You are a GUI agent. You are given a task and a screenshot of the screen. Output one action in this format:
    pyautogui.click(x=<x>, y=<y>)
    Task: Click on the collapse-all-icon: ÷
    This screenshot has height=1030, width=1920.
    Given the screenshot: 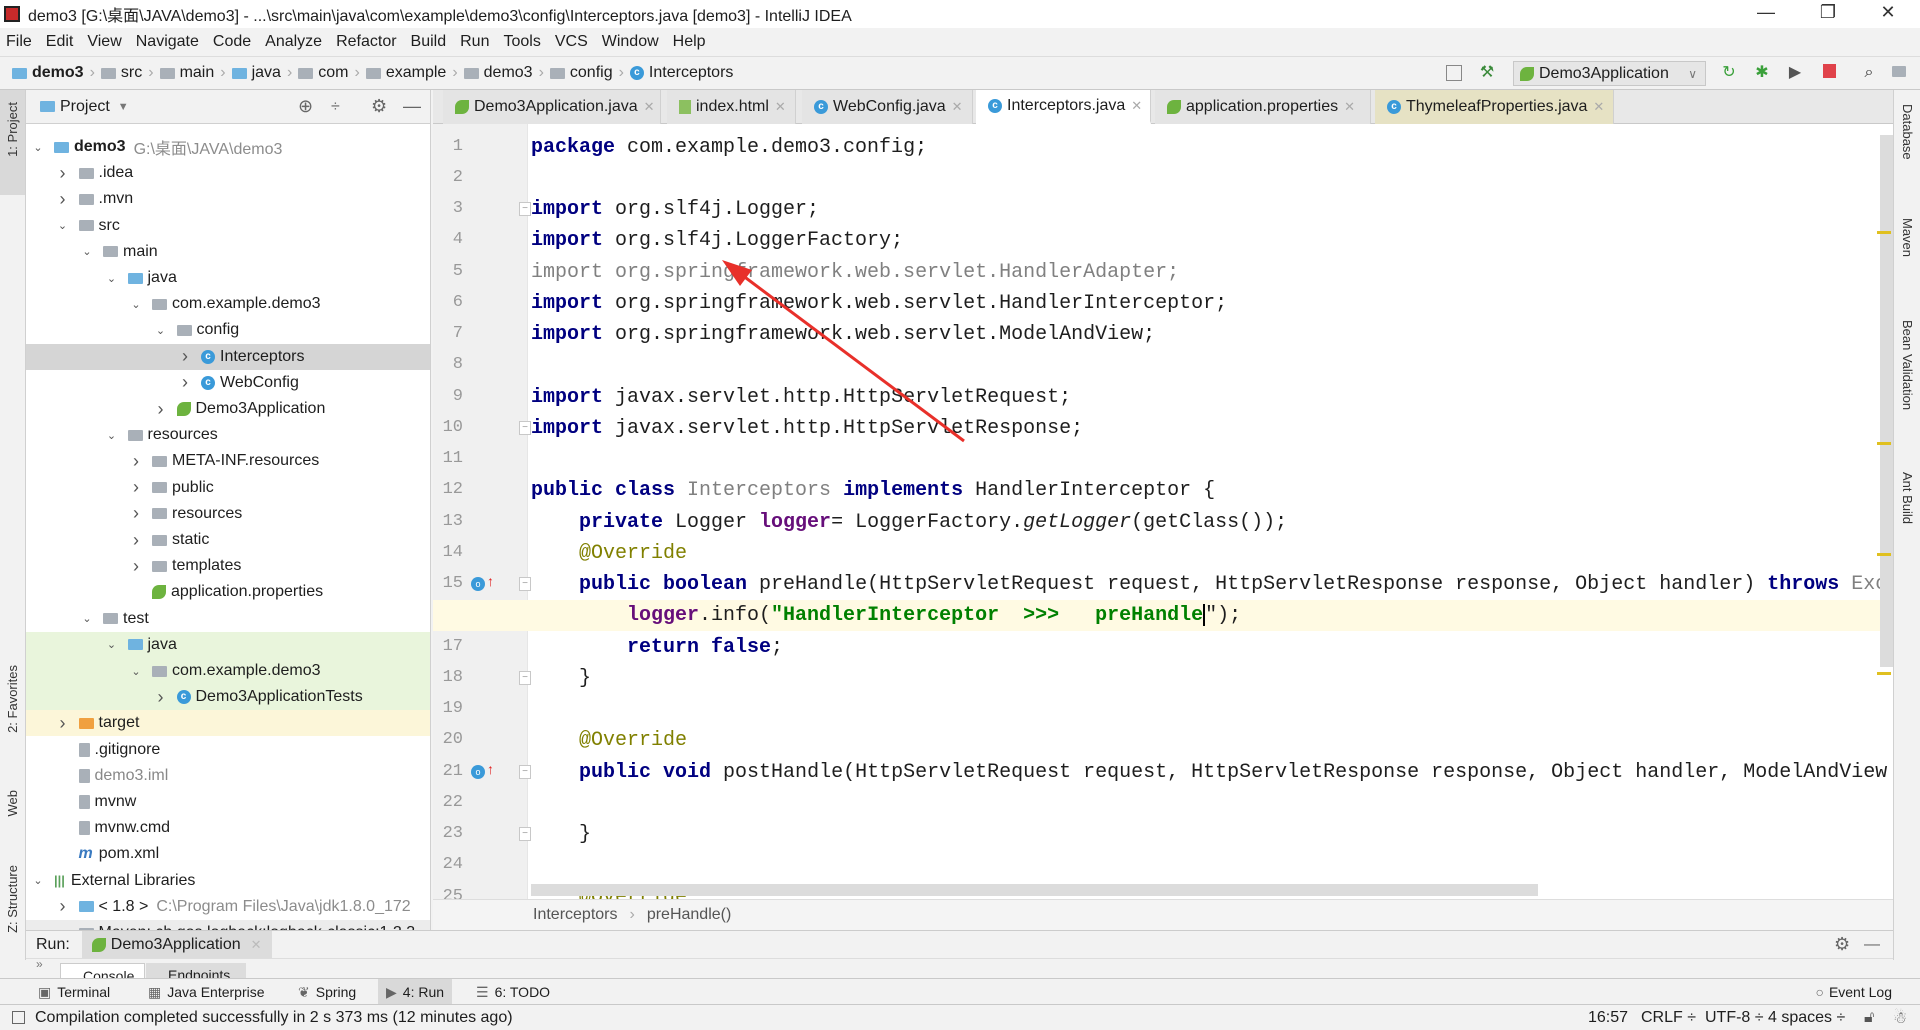 What is the action you would take?
    pyautogui.click(x=335, y=107)
    